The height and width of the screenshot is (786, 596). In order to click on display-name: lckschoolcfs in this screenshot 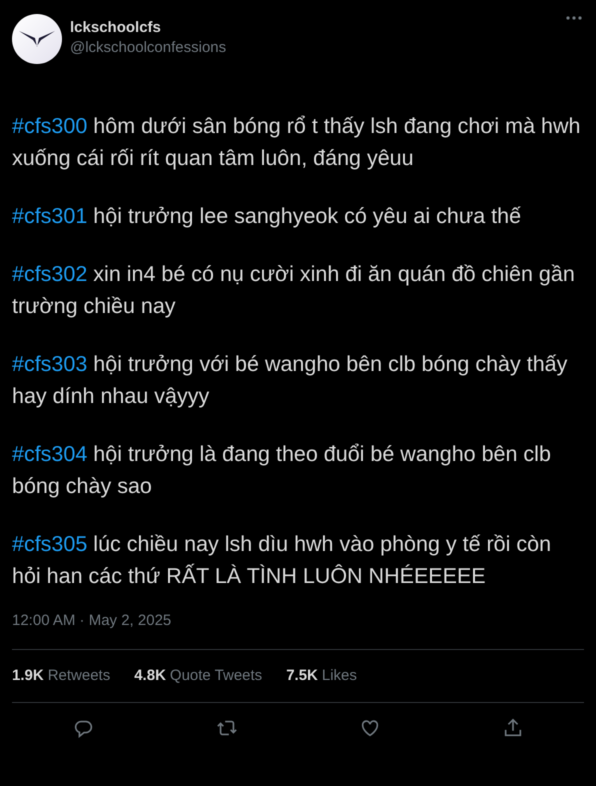, I will do `click(317, 28)`.